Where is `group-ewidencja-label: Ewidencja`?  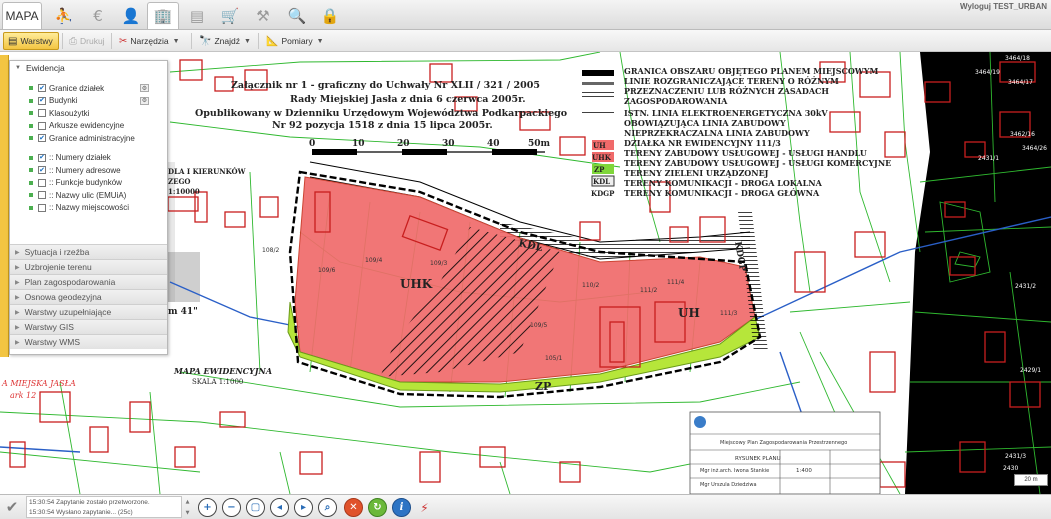
group-ewidencja-label: Ewidencja is located at coordinates (45, 68).